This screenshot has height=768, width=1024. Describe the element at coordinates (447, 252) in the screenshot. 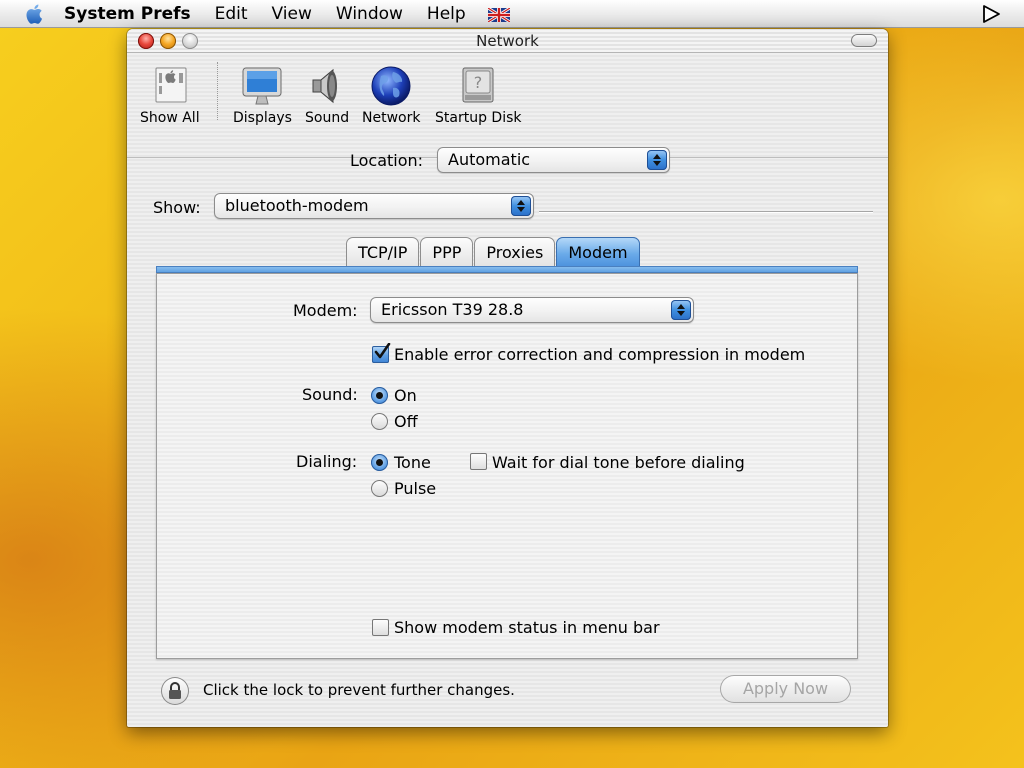

I see `tab-ppp: PPP` at that location.